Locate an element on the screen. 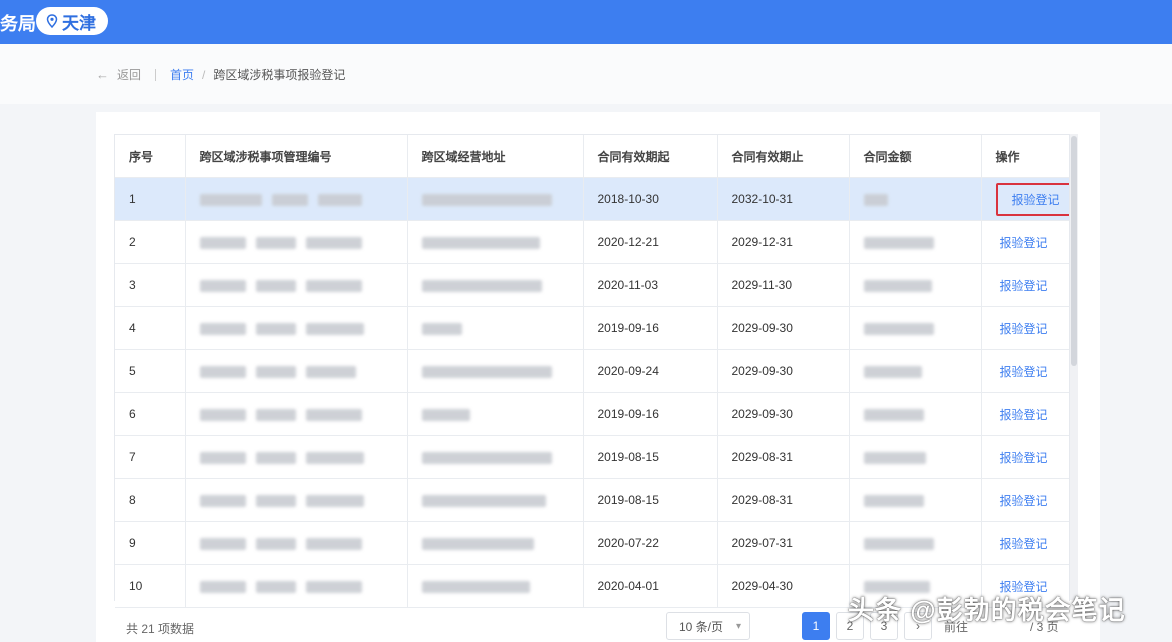  row-end-date: 2029-09-30 is located at coordinates (783, 414).